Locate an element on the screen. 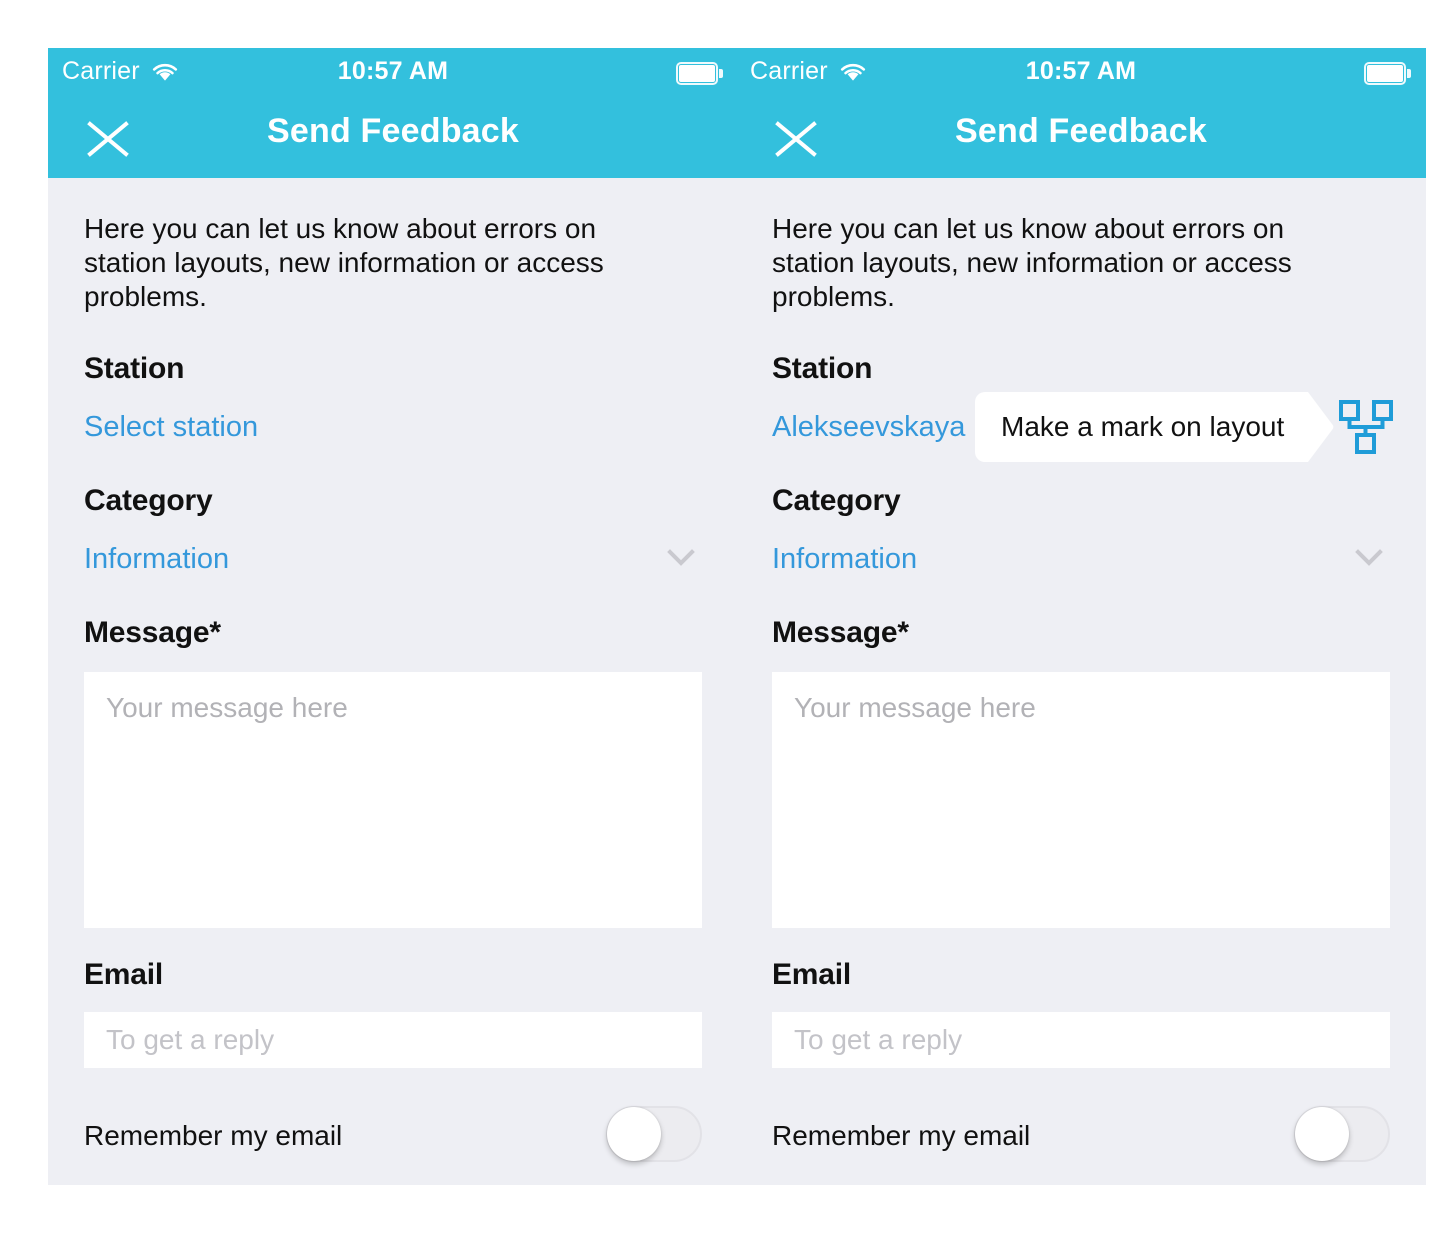  make-a-mark-tooltip: Make a mark on layout is located at coordinates (1154, 427).